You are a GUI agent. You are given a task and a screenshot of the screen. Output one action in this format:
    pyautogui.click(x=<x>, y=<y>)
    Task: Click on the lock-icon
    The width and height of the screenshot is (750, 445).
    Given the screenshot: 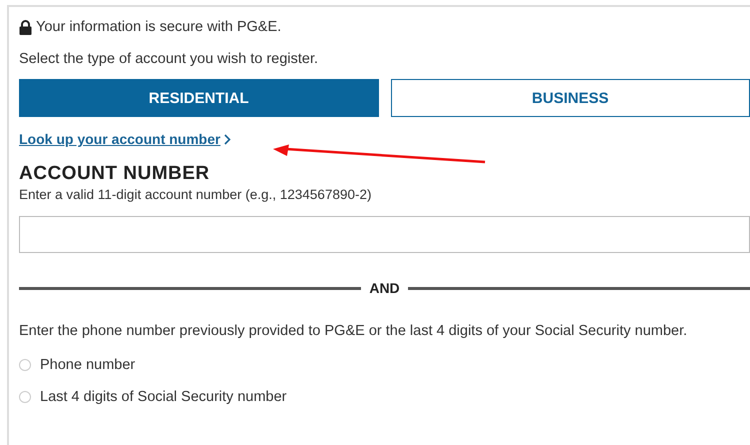 What is the action you would take?
    pyautogui.click(x=25, y=27)
    